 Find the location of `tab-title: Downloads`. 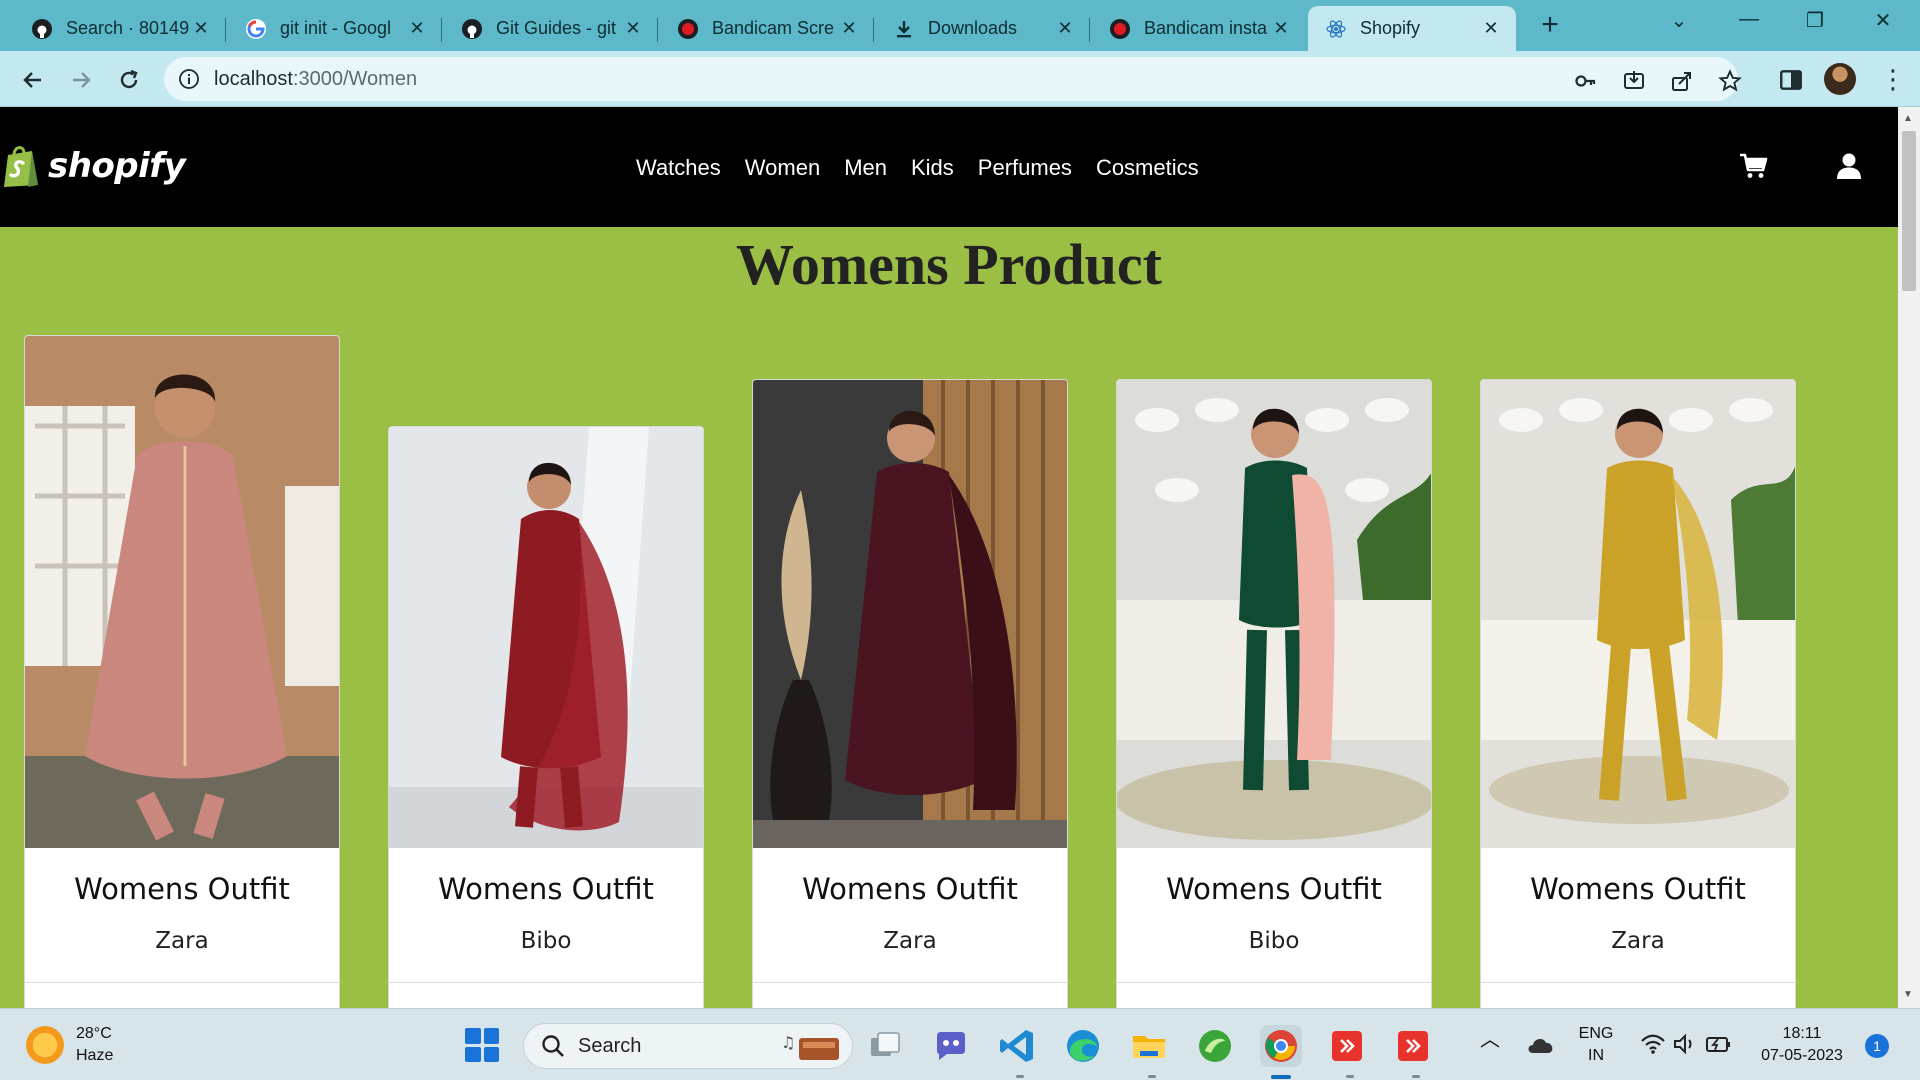

tab-title: Downloads is located at coordinates (973, 28).